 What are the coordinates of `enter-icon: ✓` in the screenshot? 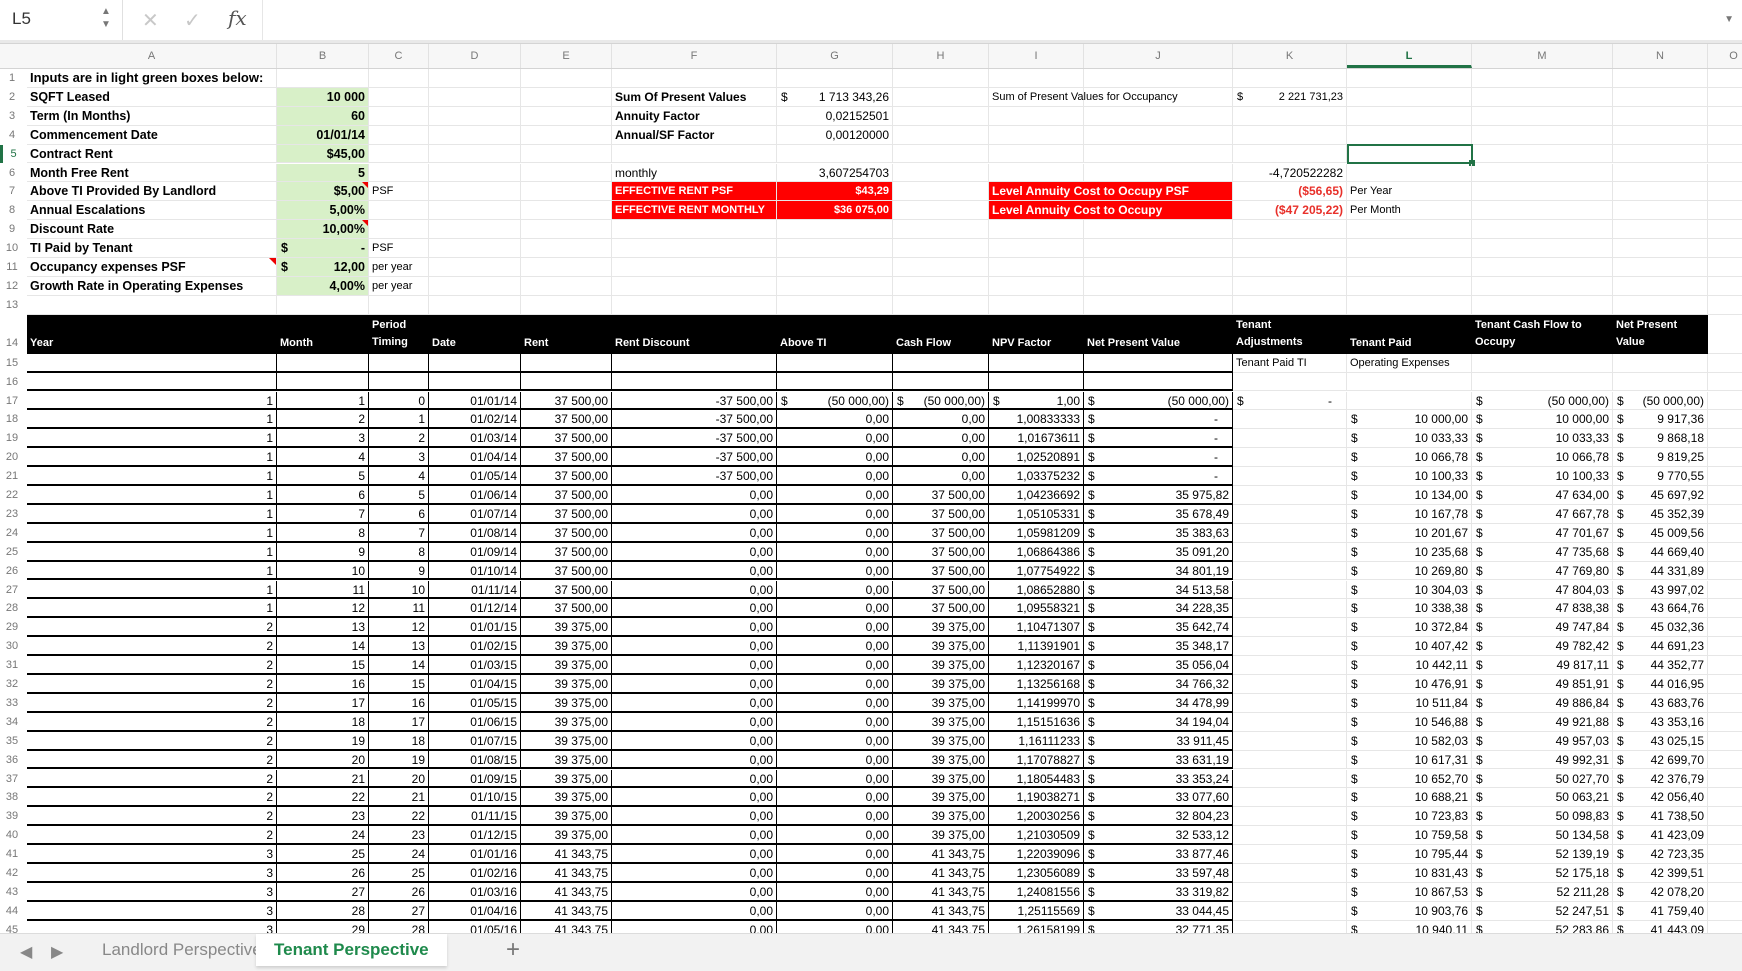 It's located at (192, 20).